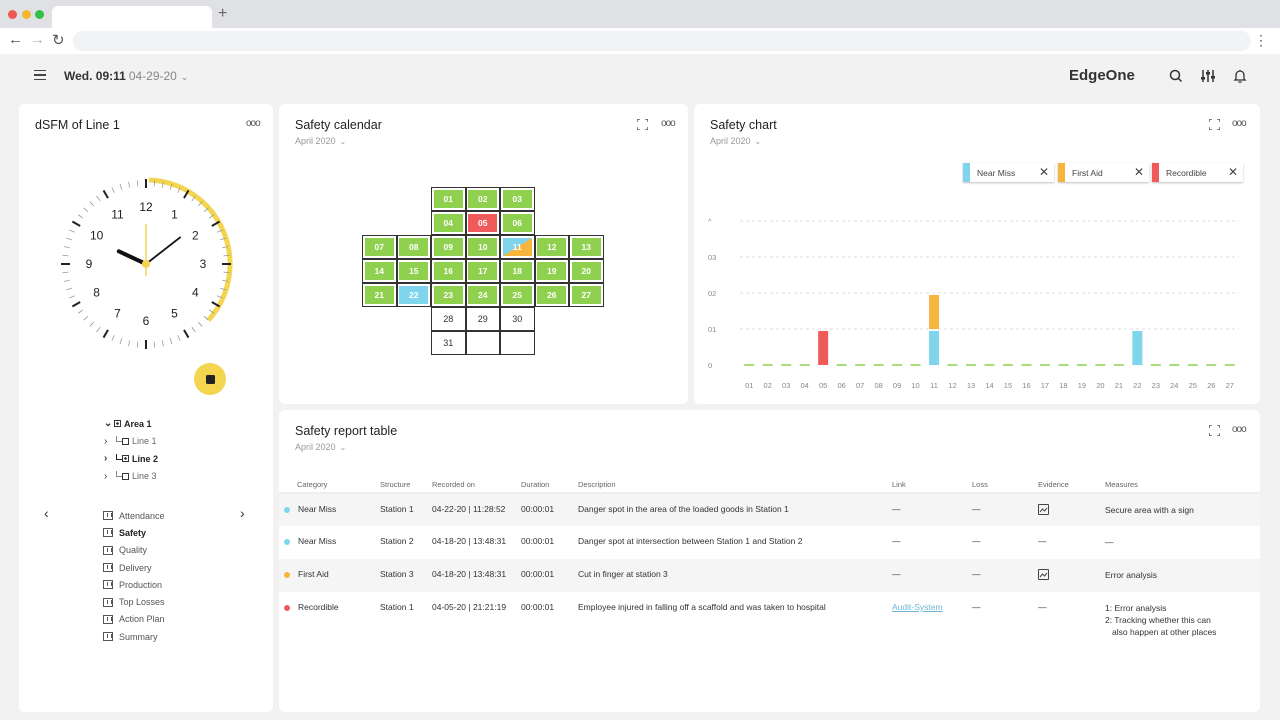 This screenshot has height=720, width=1280. What do you see at coordinates (482, 295) in the screenshot?
I see `calendar-day: 24` at bounding box center [482, 295].